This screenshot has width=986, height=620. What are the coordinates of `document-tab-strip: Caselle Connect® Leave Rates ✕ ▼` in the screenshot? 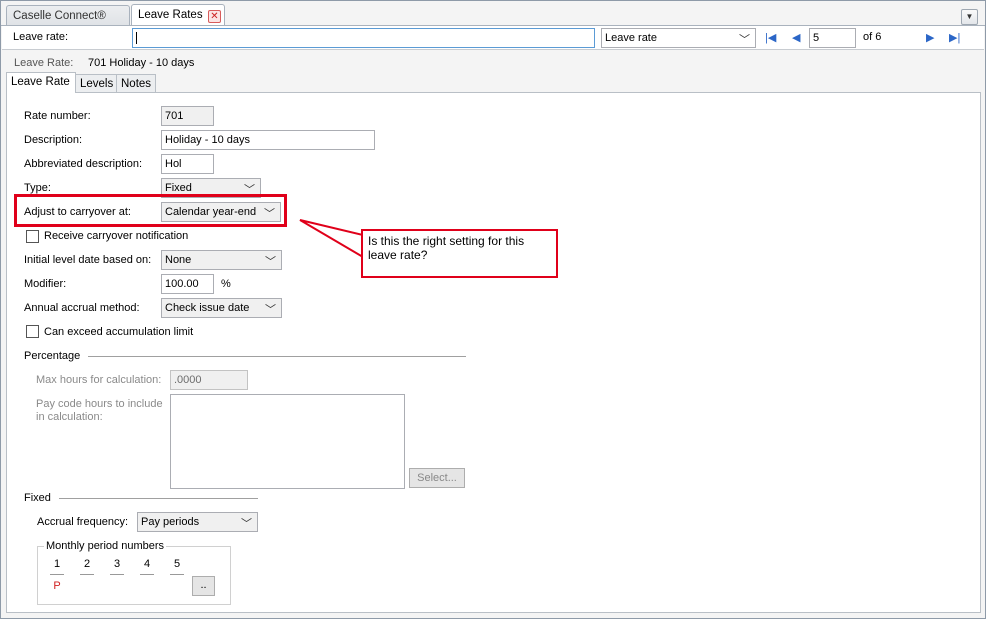 It's located at (493, 15).